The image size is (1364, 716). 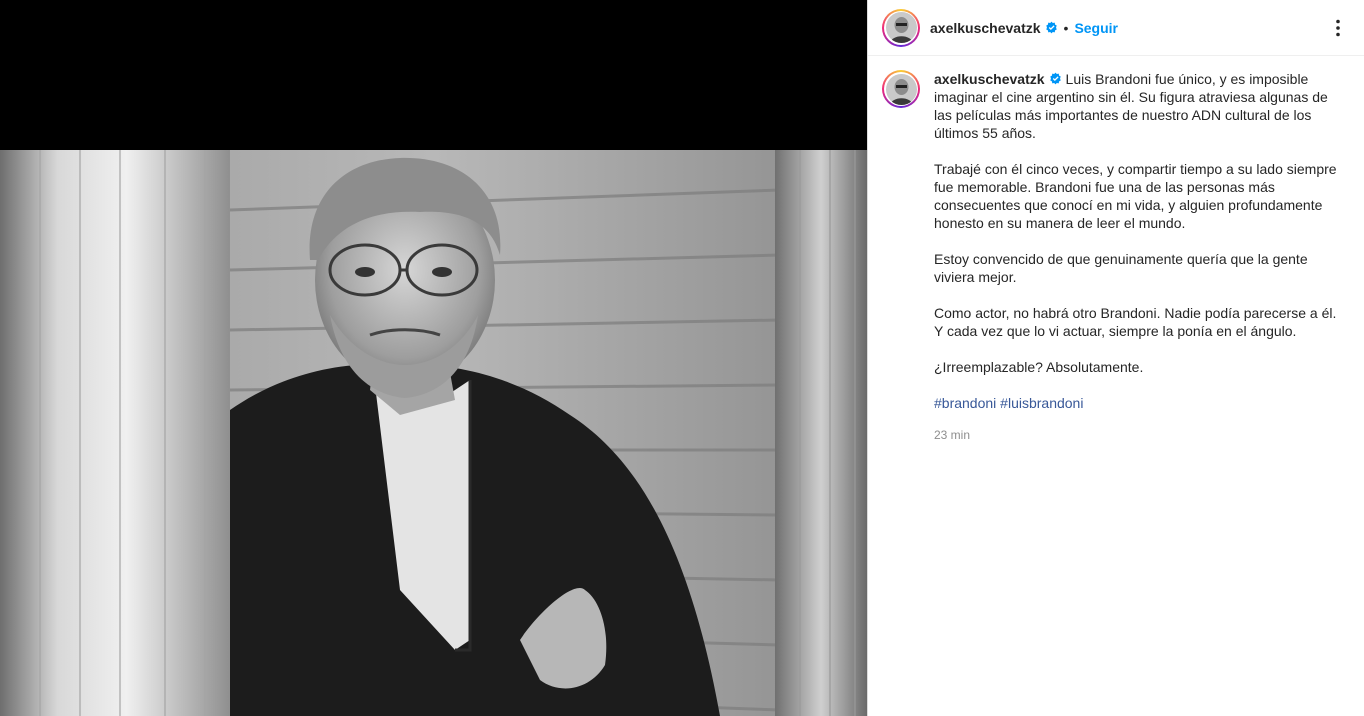 I want to click on caption-author-avatar, so click(x=901, y=89).